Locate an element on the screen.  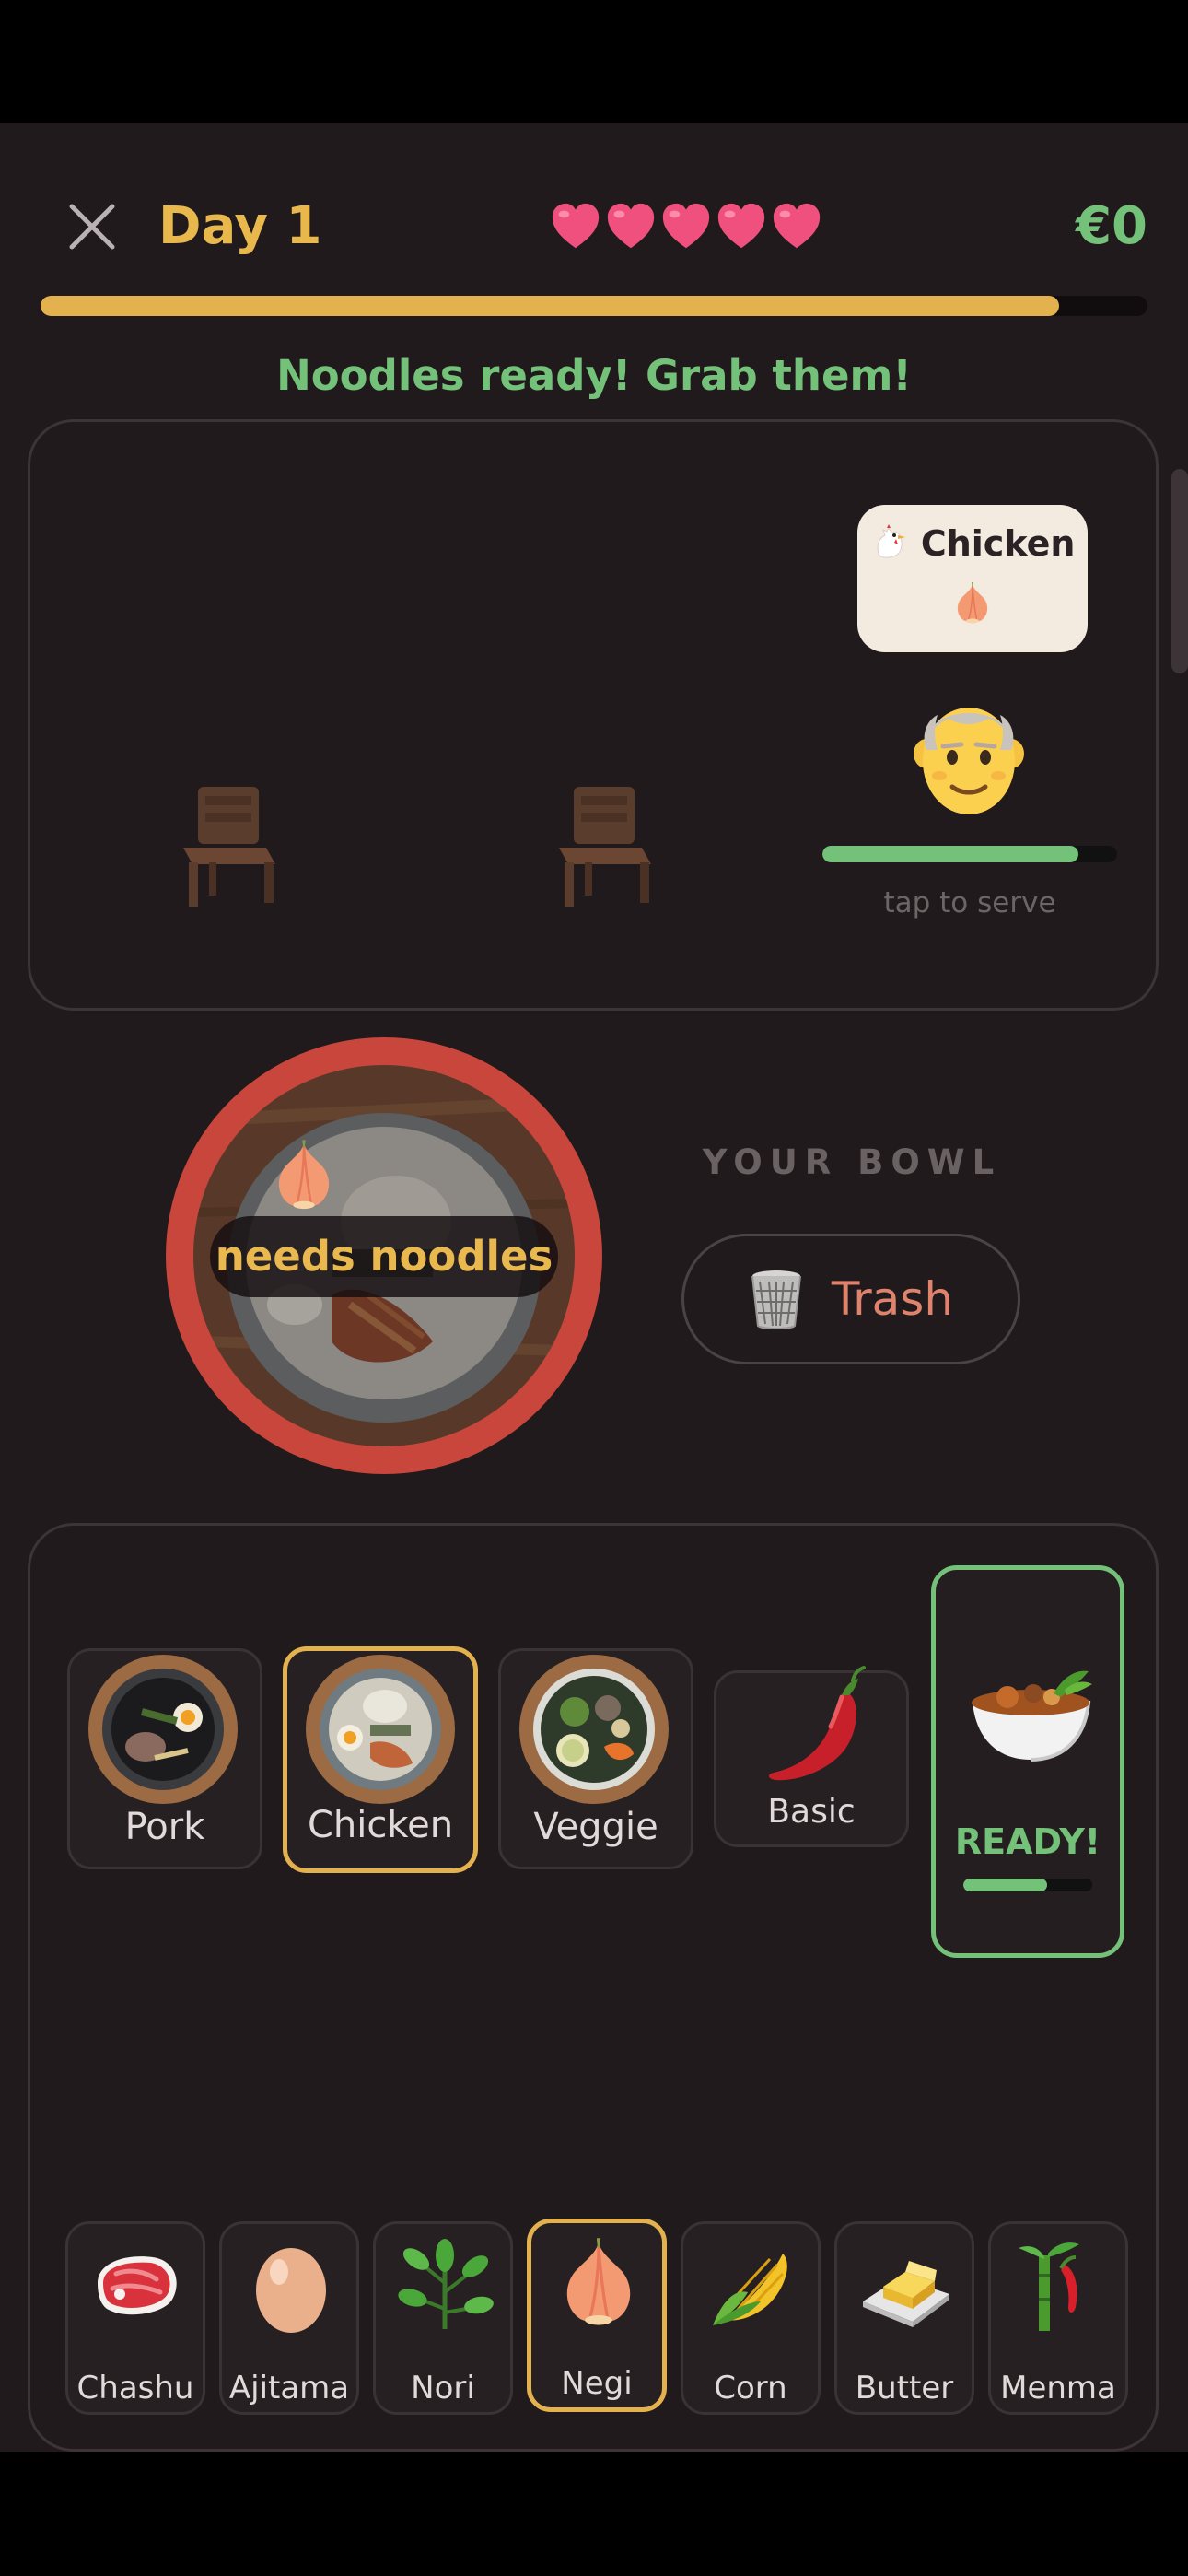
topping-label: Ajitama is located at coordinates (289, 2388).